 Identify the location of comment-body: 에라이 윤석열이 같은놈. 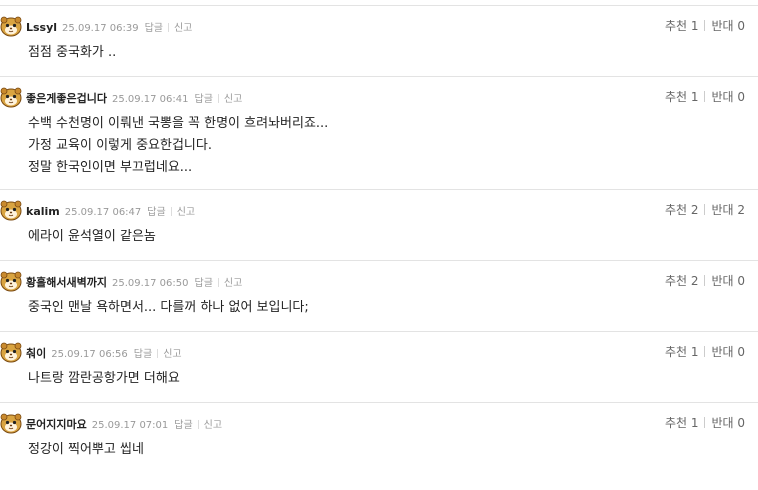
(92, 237).